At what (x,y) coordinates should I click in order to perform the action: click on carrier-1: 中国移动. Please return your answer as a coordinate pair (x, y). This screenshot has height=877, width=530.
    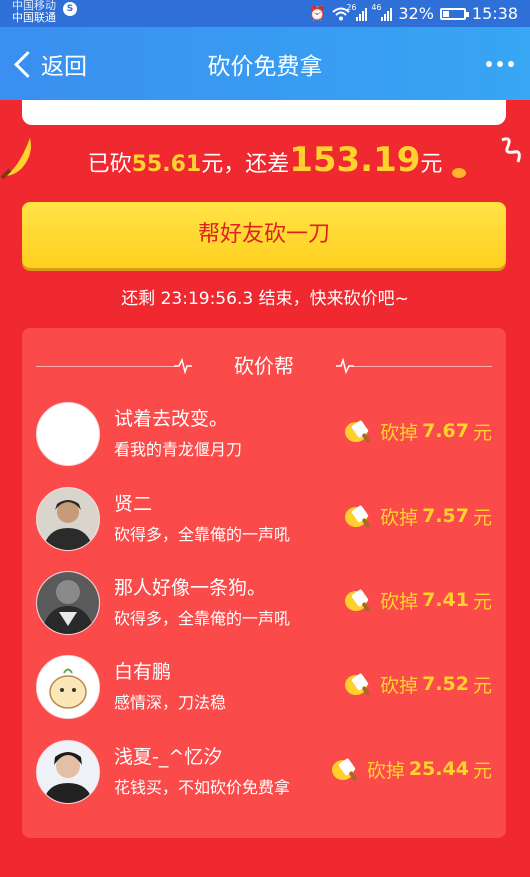
    Looking at the image, I should click on (34, 6).